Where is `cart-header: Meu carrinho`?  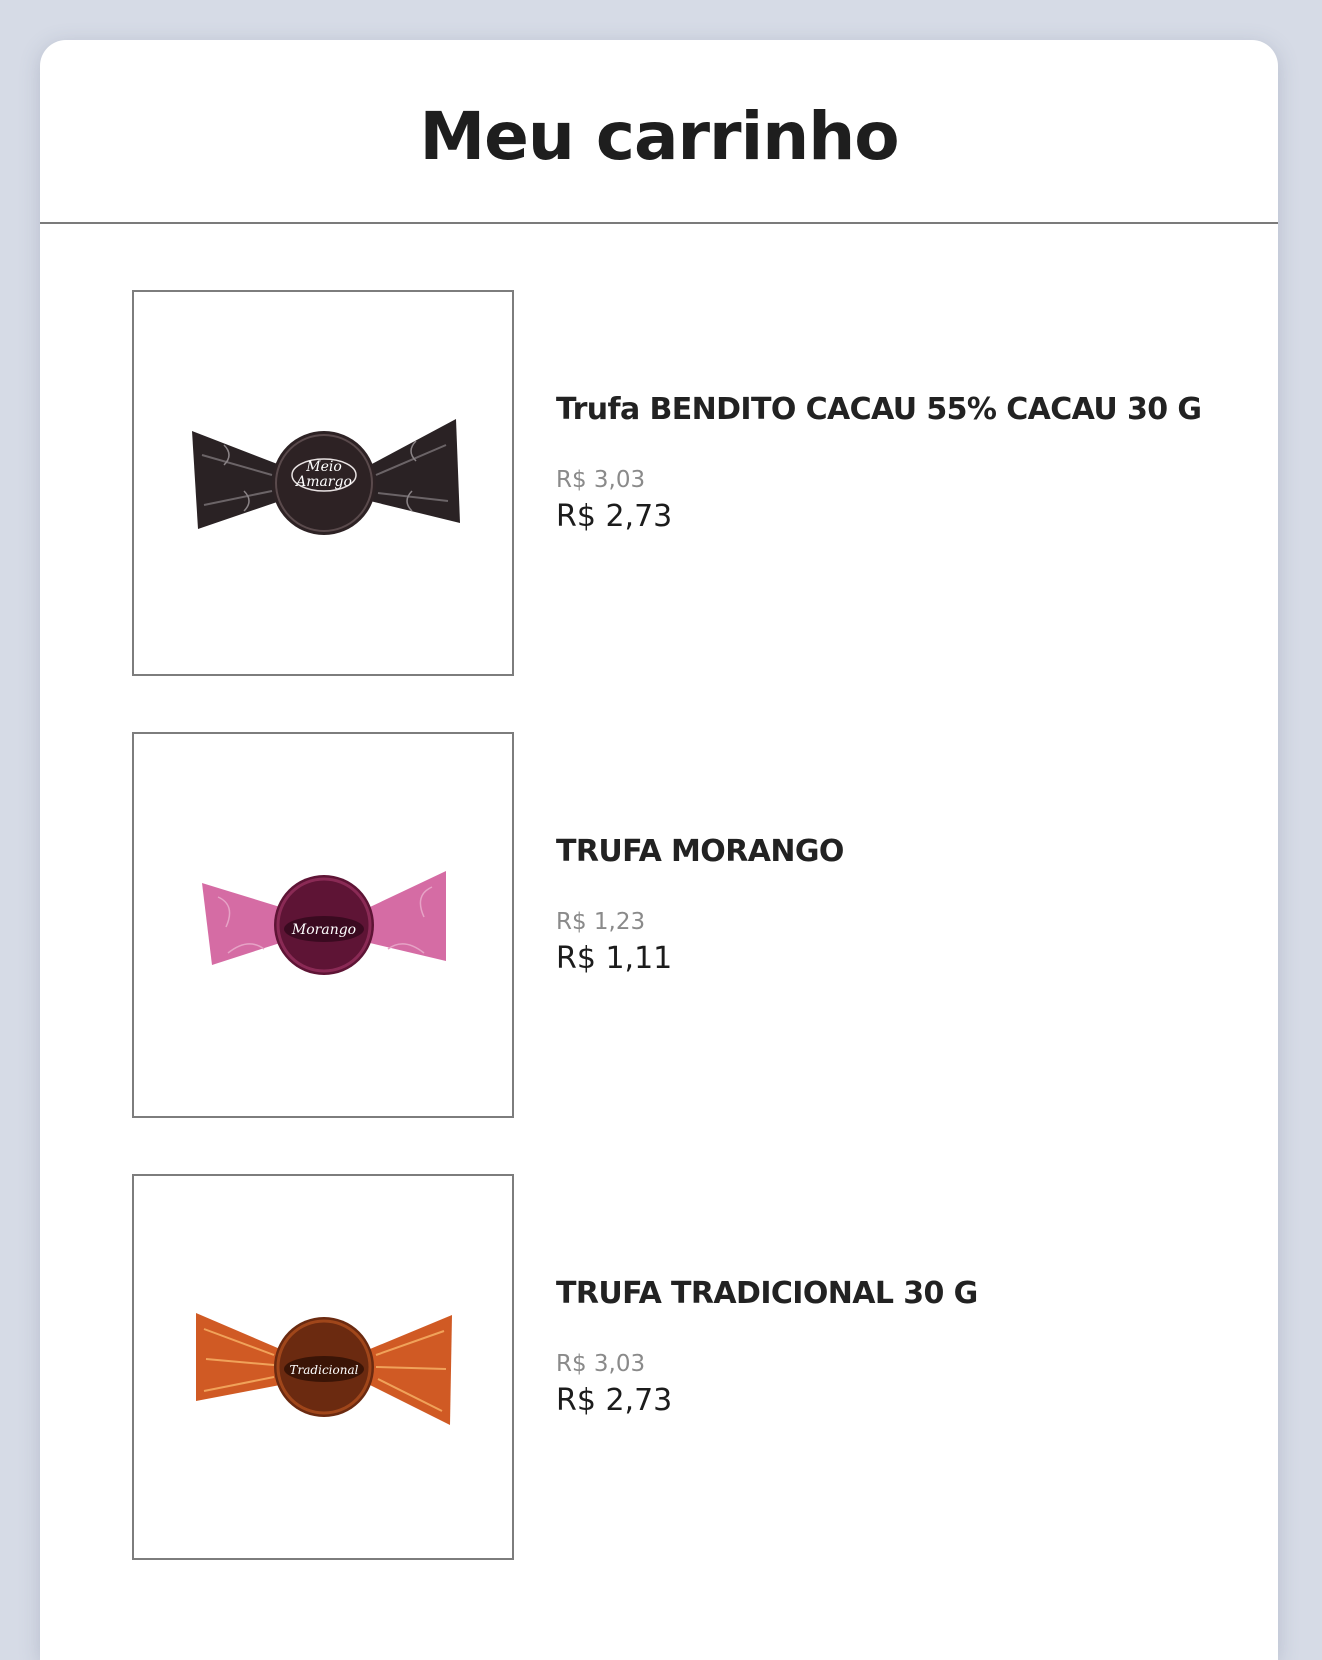
cart-header: Meu carrinho is located at coordinates (659, 132).